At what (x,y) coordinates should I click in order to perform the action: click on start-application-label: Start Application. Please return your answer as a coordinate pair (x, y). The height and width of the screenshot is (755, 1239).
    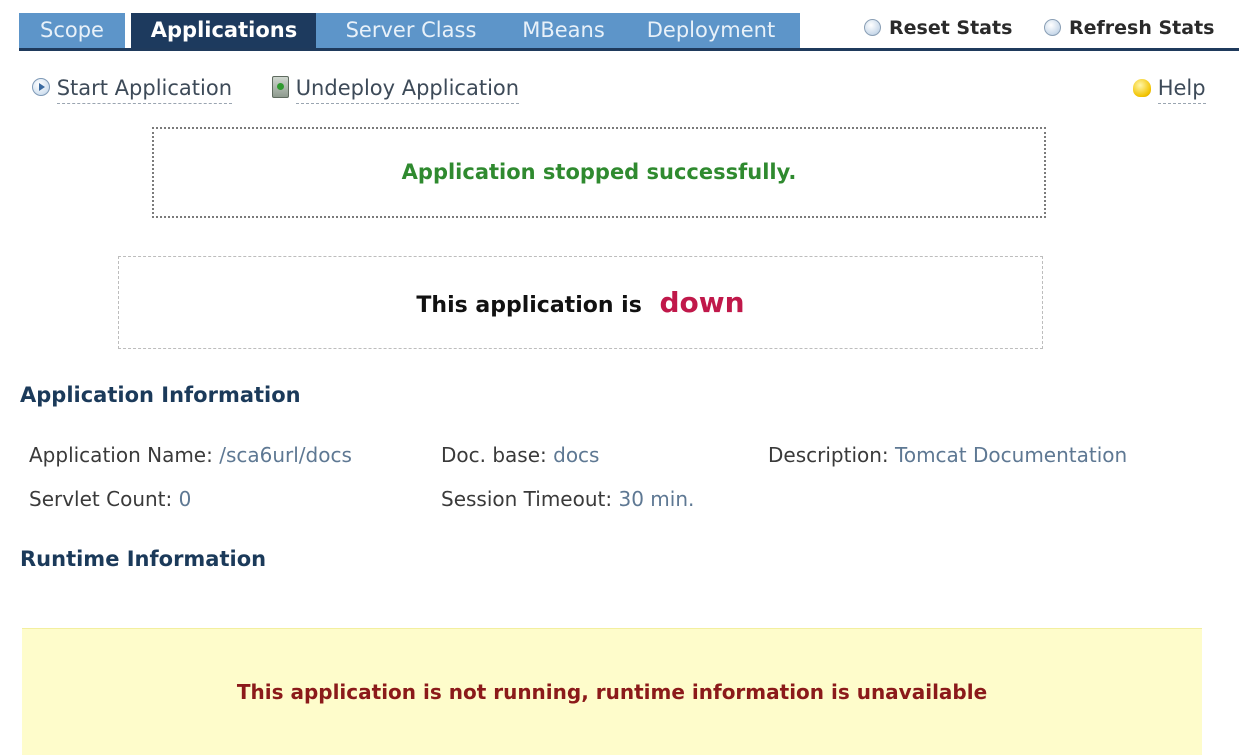
    Looking at the image, I should click on (144, 90).